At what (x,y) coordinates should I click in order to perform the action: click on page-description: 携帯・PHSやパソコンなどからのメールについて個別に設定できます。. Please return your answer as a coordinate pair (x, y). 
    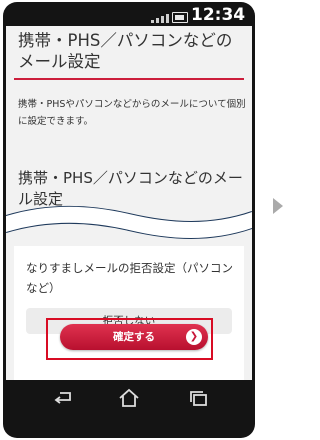
    Looking at the image, I should click on (132, 113).